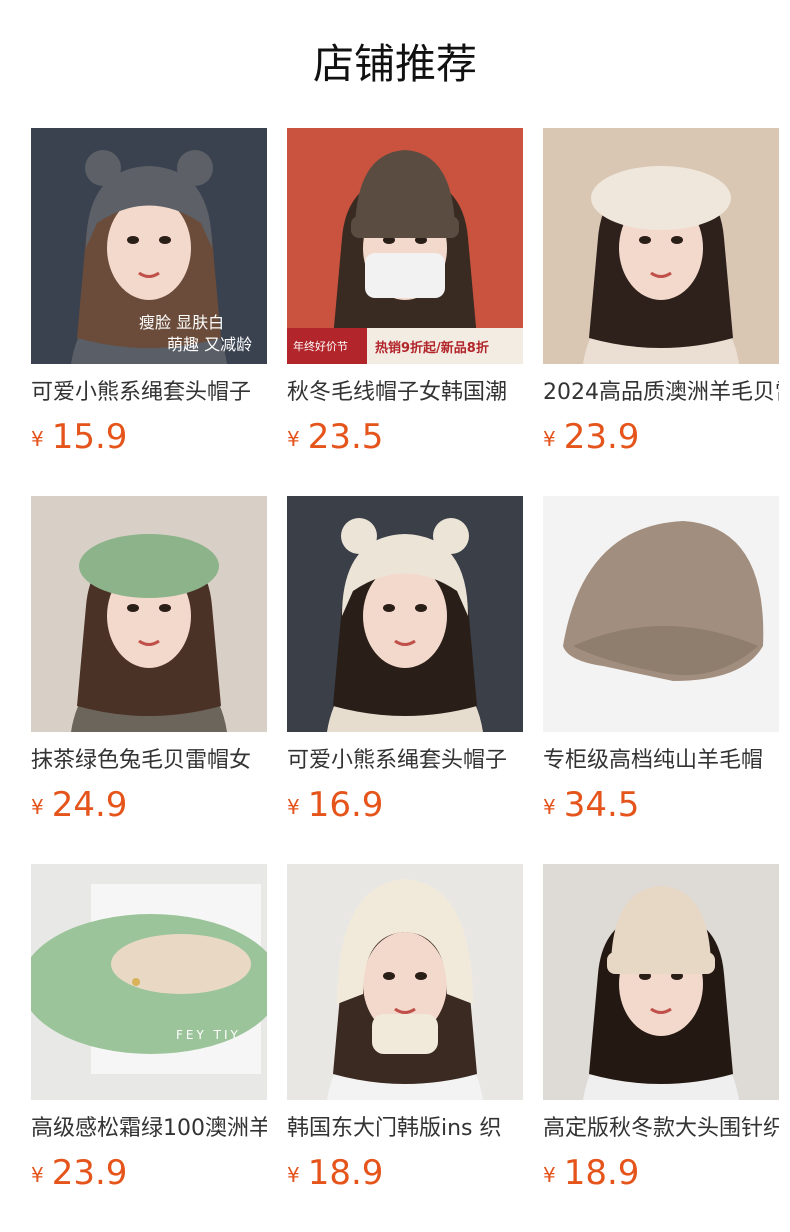 This screenshot has width=790, height=1232. I want to click on product-price: ¥15.9, so click(79, 437).